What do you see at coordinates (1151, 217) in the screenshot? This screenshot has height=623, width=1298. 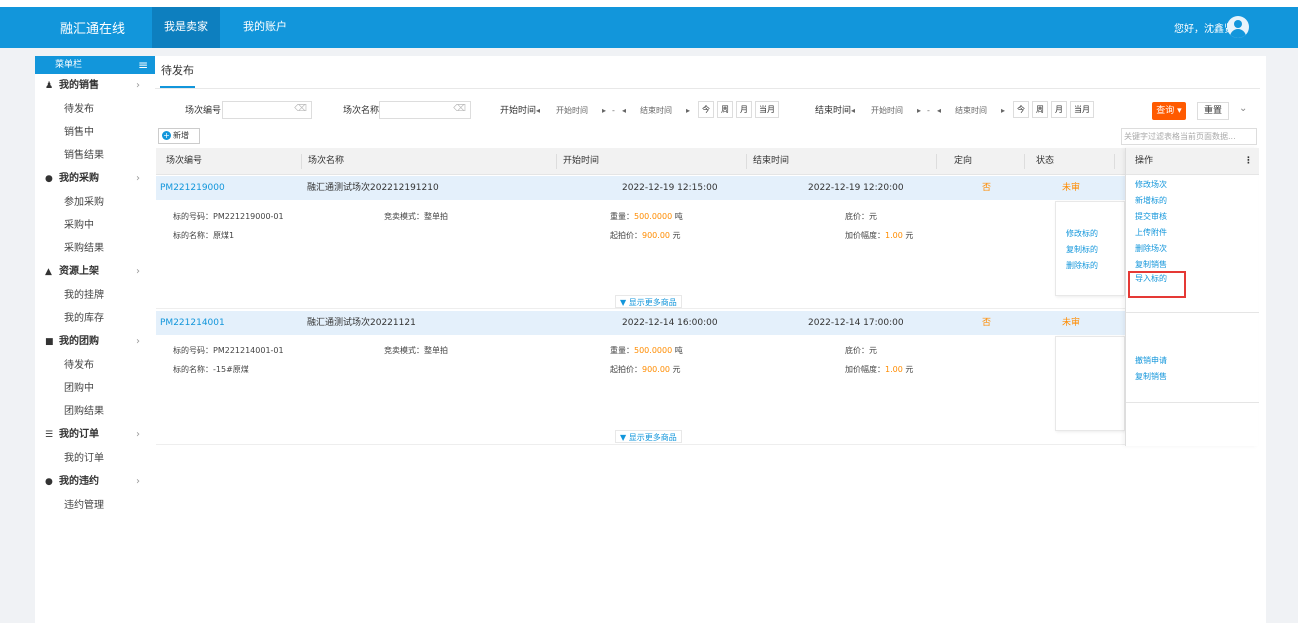 I see `submit-review-link: 提交审核` at bounding box center [1151, 217].